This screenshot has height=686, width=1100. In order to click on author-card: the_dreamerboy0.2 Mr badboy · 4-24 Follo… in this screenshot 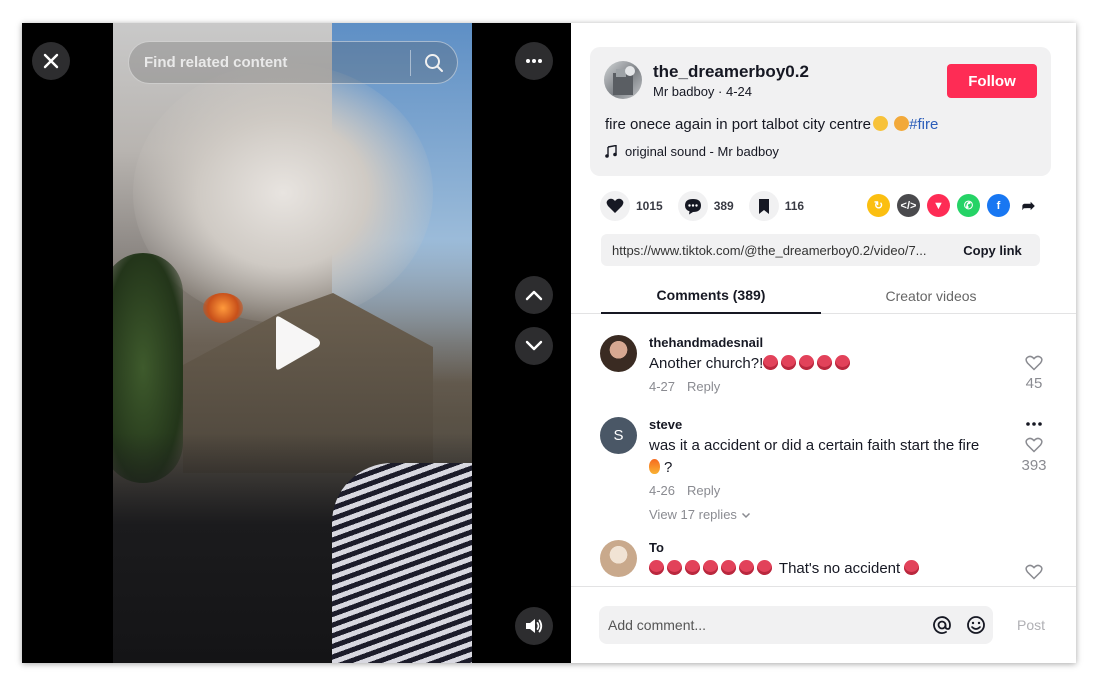, I will do `click(820, 111)`.